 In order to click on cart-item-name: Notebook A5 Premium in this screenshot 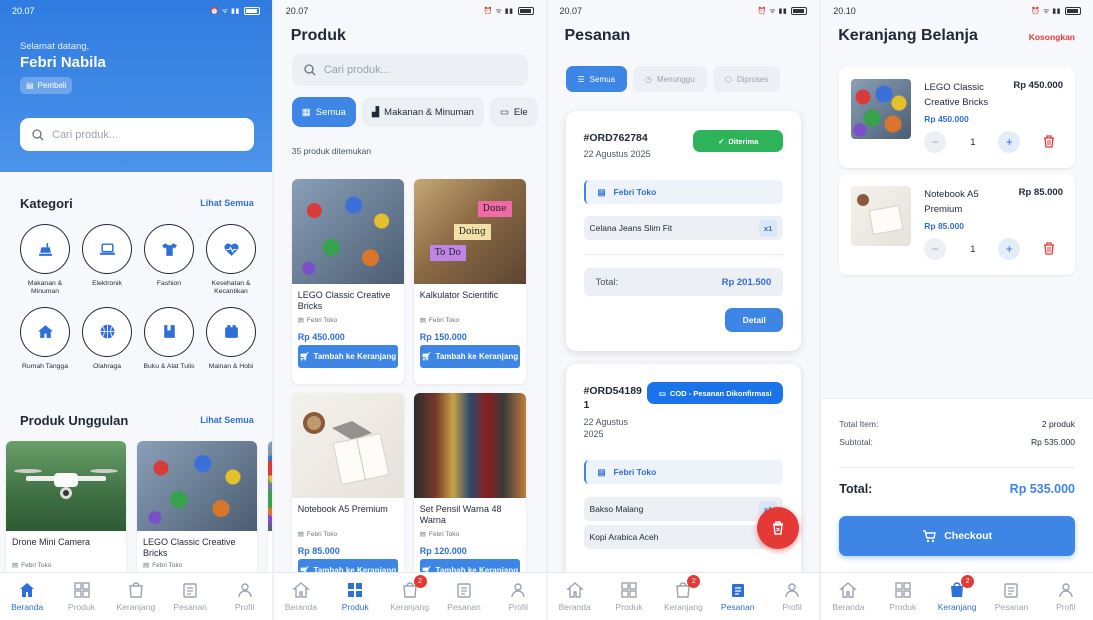, I will do `click(951, 202)`.